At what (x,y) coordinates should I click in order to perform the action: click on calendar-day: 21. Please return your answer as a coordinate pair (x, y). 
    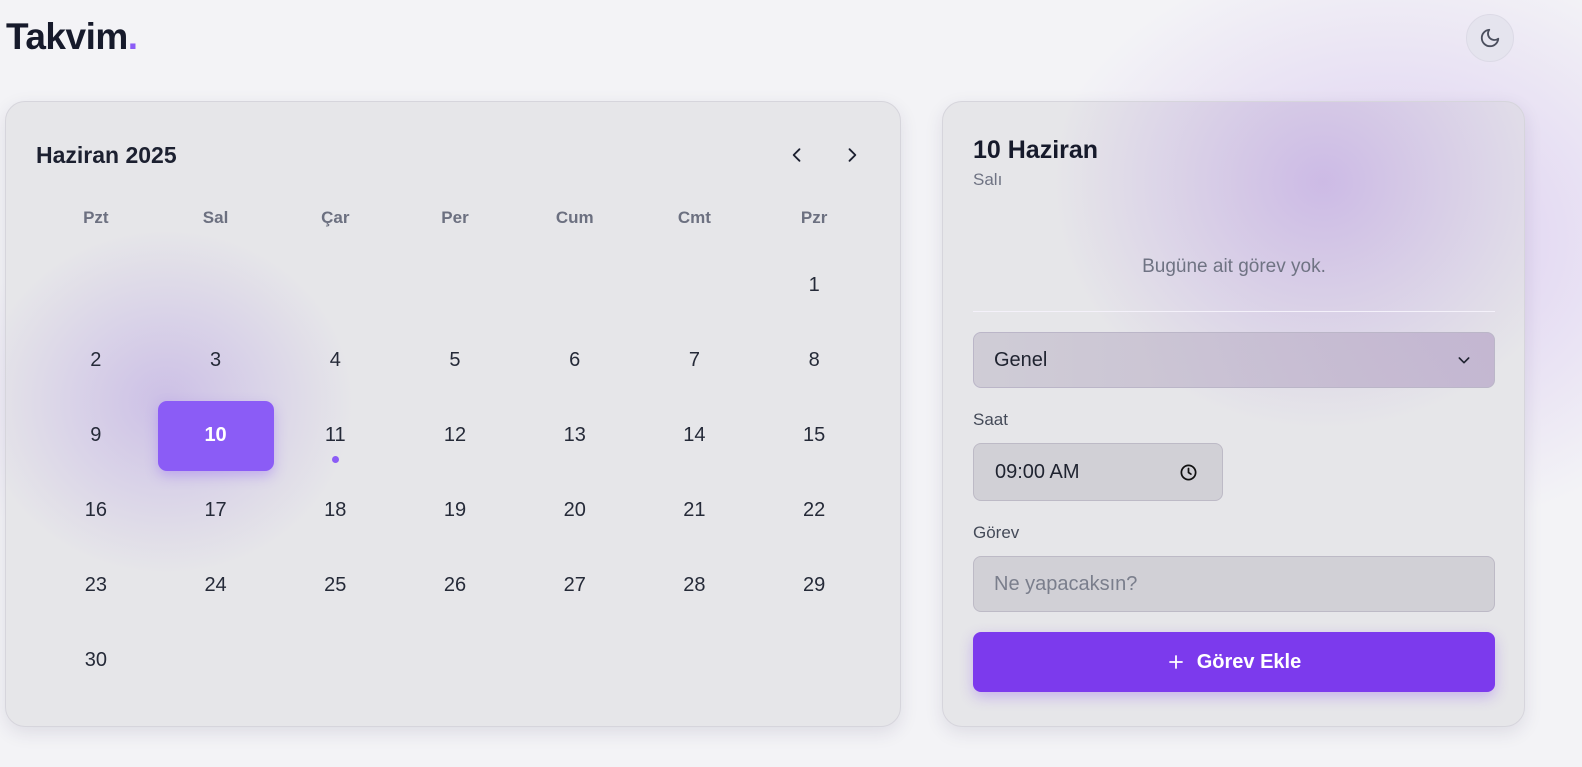
    Looking at the image, I should click on (695, 510).